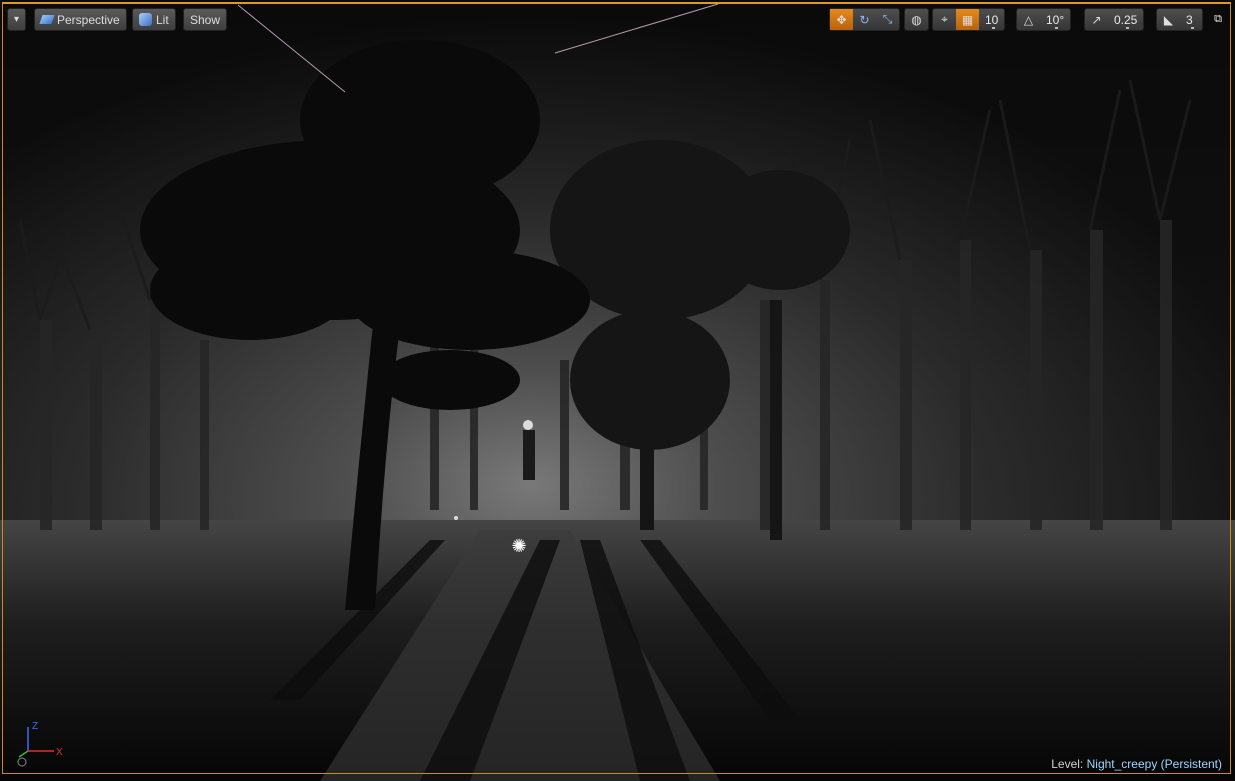  What do you see at coordinates (59, 752) in the screenshot?
I see `axis-x-label: X` at bounding box center [59, 752].